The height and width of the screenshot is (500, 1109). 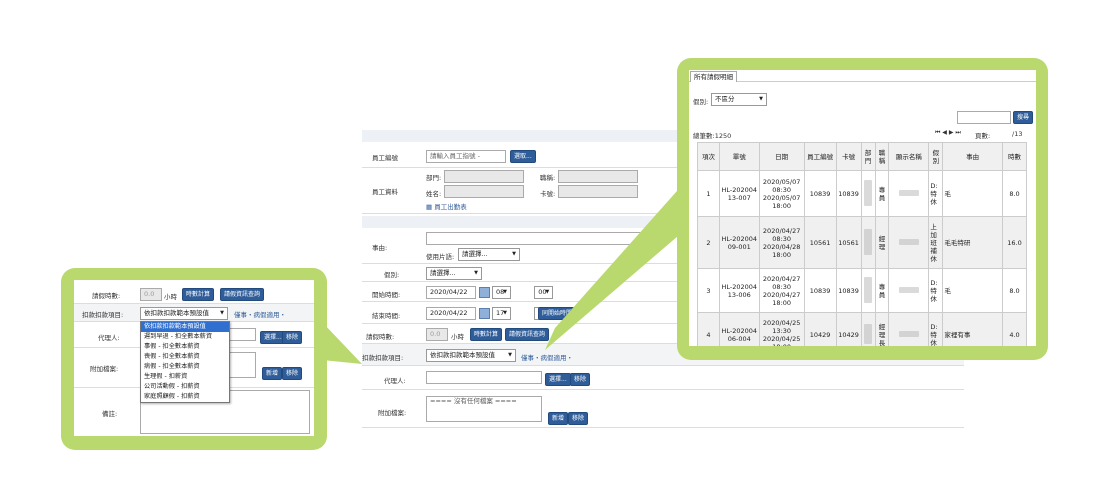 What do you see at coordinates (725, 99) in the screenshot?
I see `rz-leave-type-value: 不區分` at bounding box center [725, 99].